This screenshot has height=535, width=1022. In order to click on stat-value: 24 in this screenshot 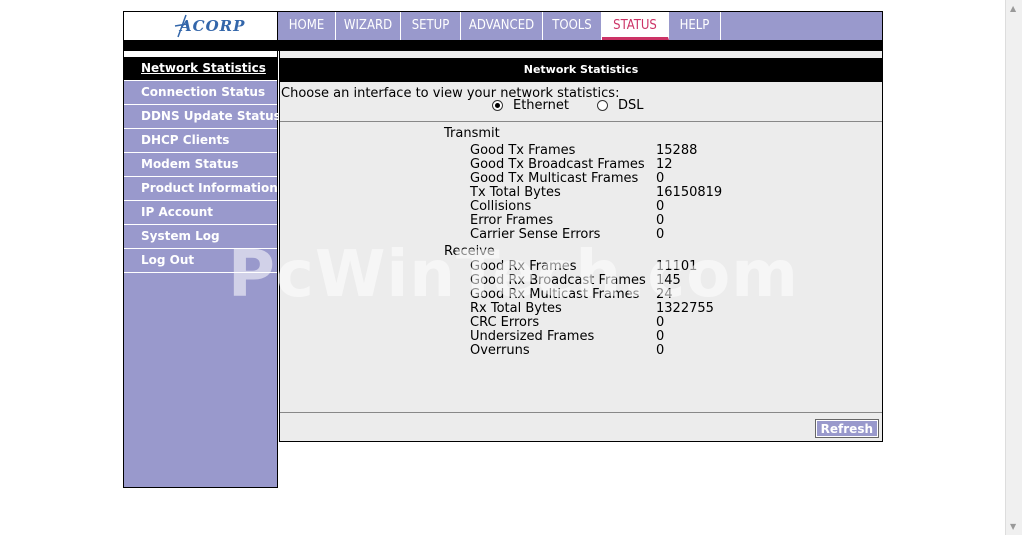, I will do `click(664, 294)`.